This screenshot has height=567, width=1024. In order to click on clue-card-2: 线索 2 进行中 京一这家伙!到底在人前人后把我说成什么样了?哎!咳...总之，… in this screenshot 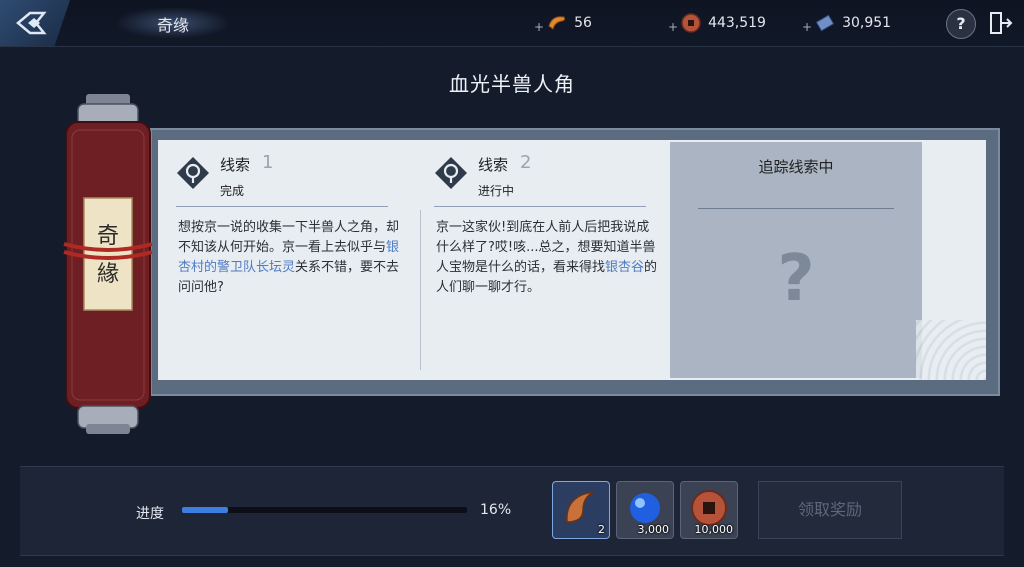, I will do `click(545, 260)`.